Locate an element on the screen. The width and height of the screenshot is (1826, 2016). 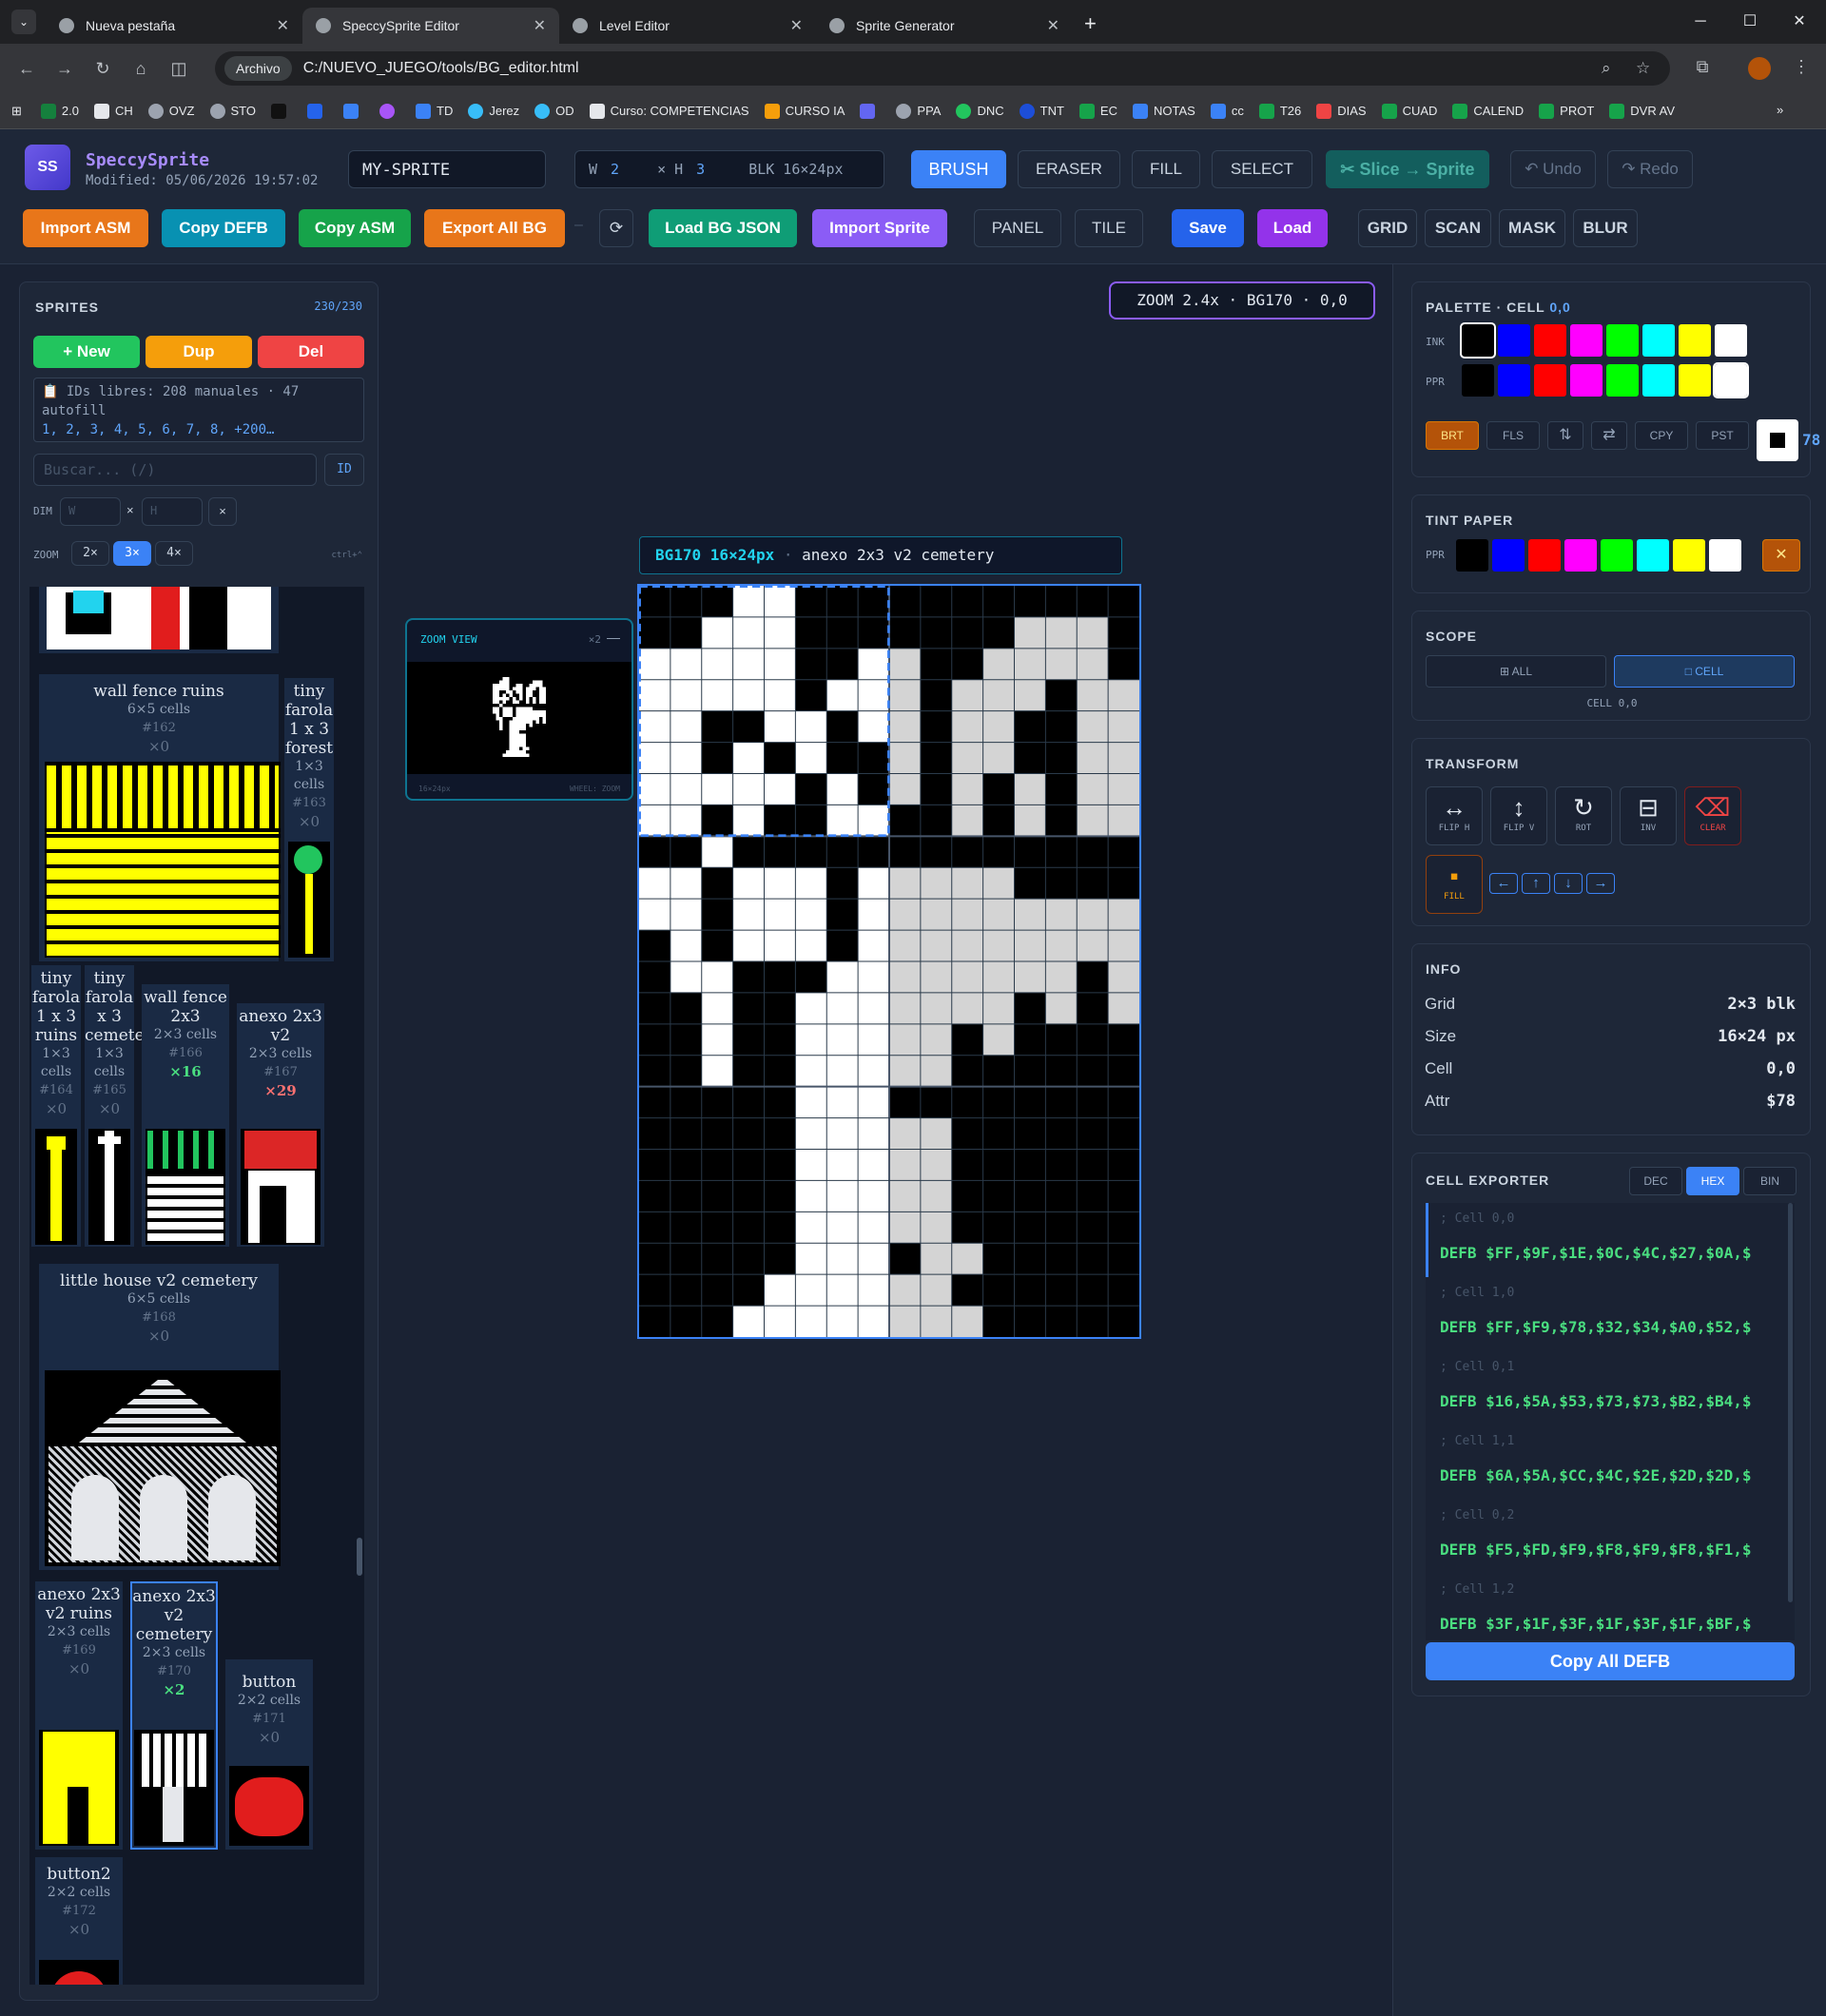
dup-sprite-button: Dup is located at coordinates (199, 352).